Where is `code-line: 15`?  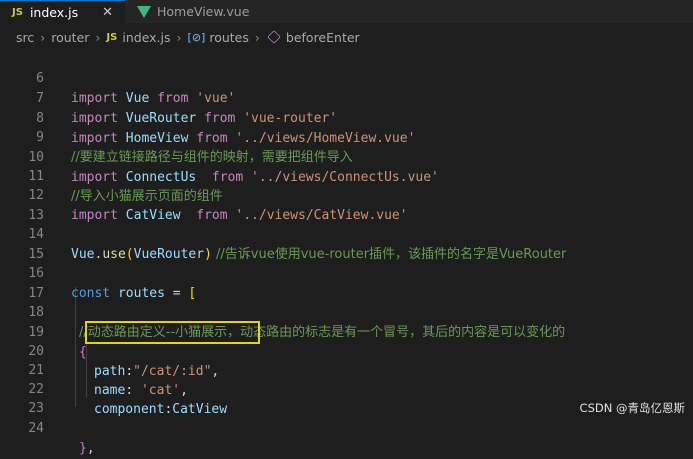
code-line: 15 is located at coordinates (346, 235).